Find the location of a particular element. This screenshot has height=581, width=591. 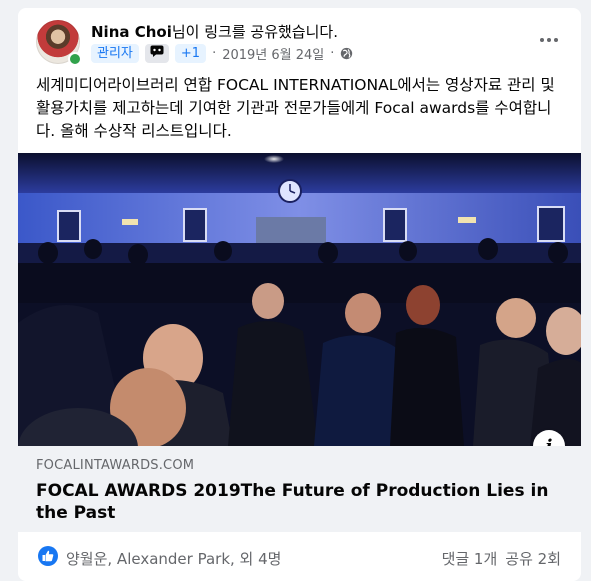

shares-count: 공유 2회 is located at coordinates (533, 559).